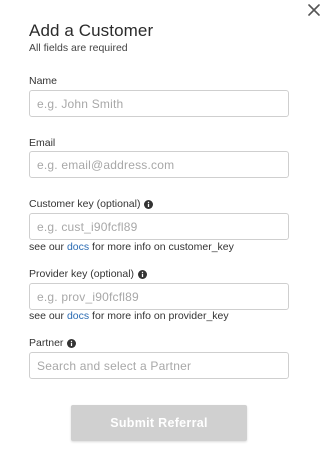 The image size is (324, 452). I want to click on provider-key-input, so click(159, 296).